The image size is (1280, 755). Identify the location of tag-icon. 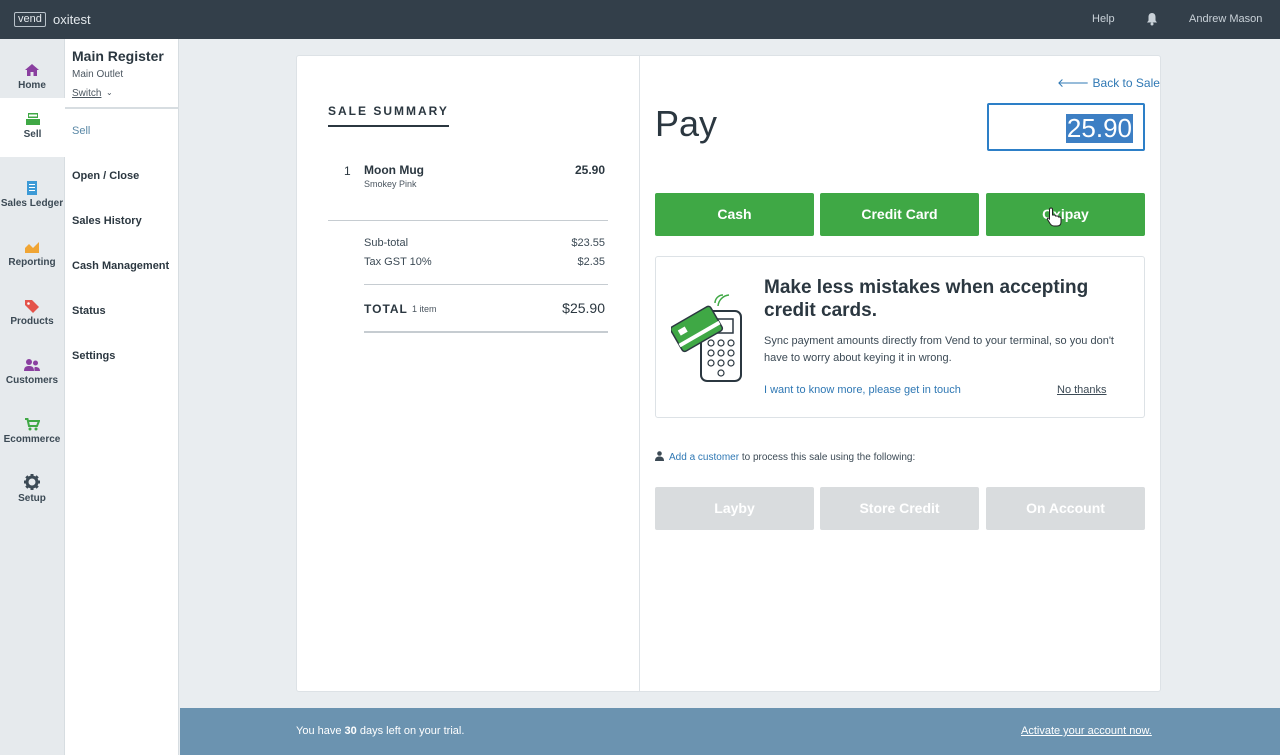
(32, 306).